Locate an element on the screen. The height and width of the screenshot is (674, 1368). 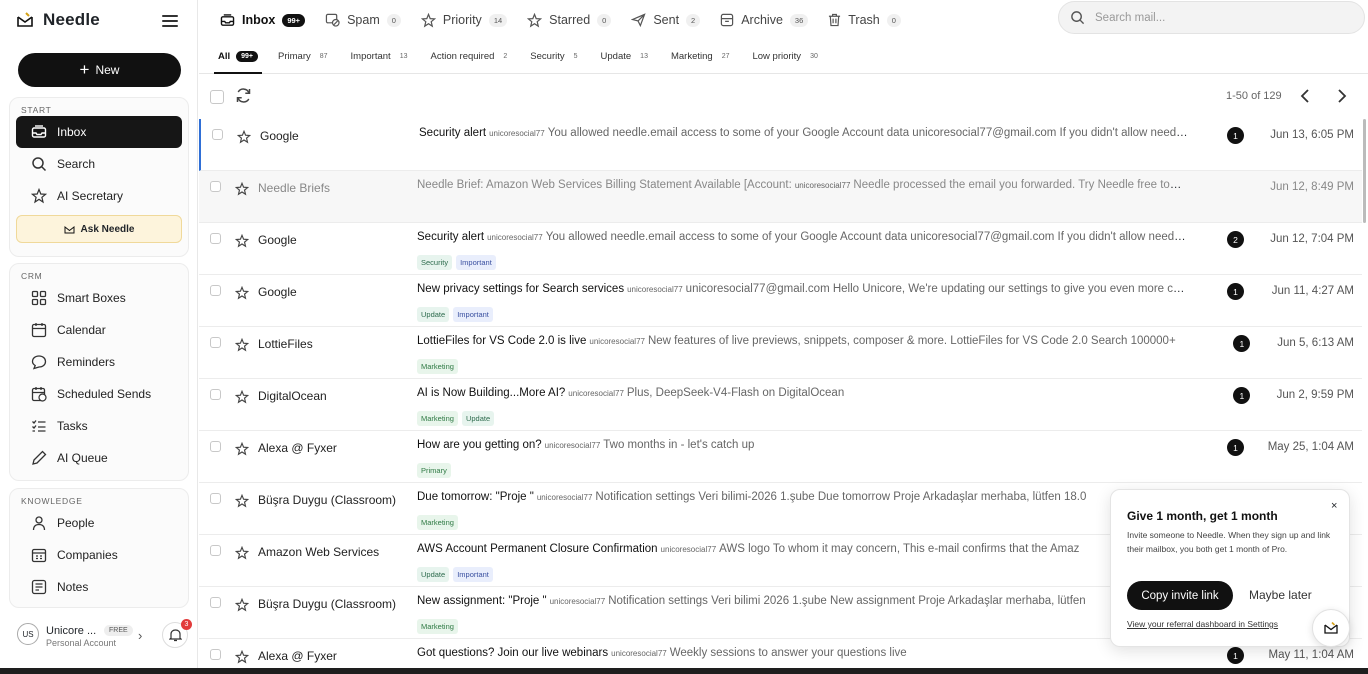
notifications-button: 3 is located at coordinates (177, 633).